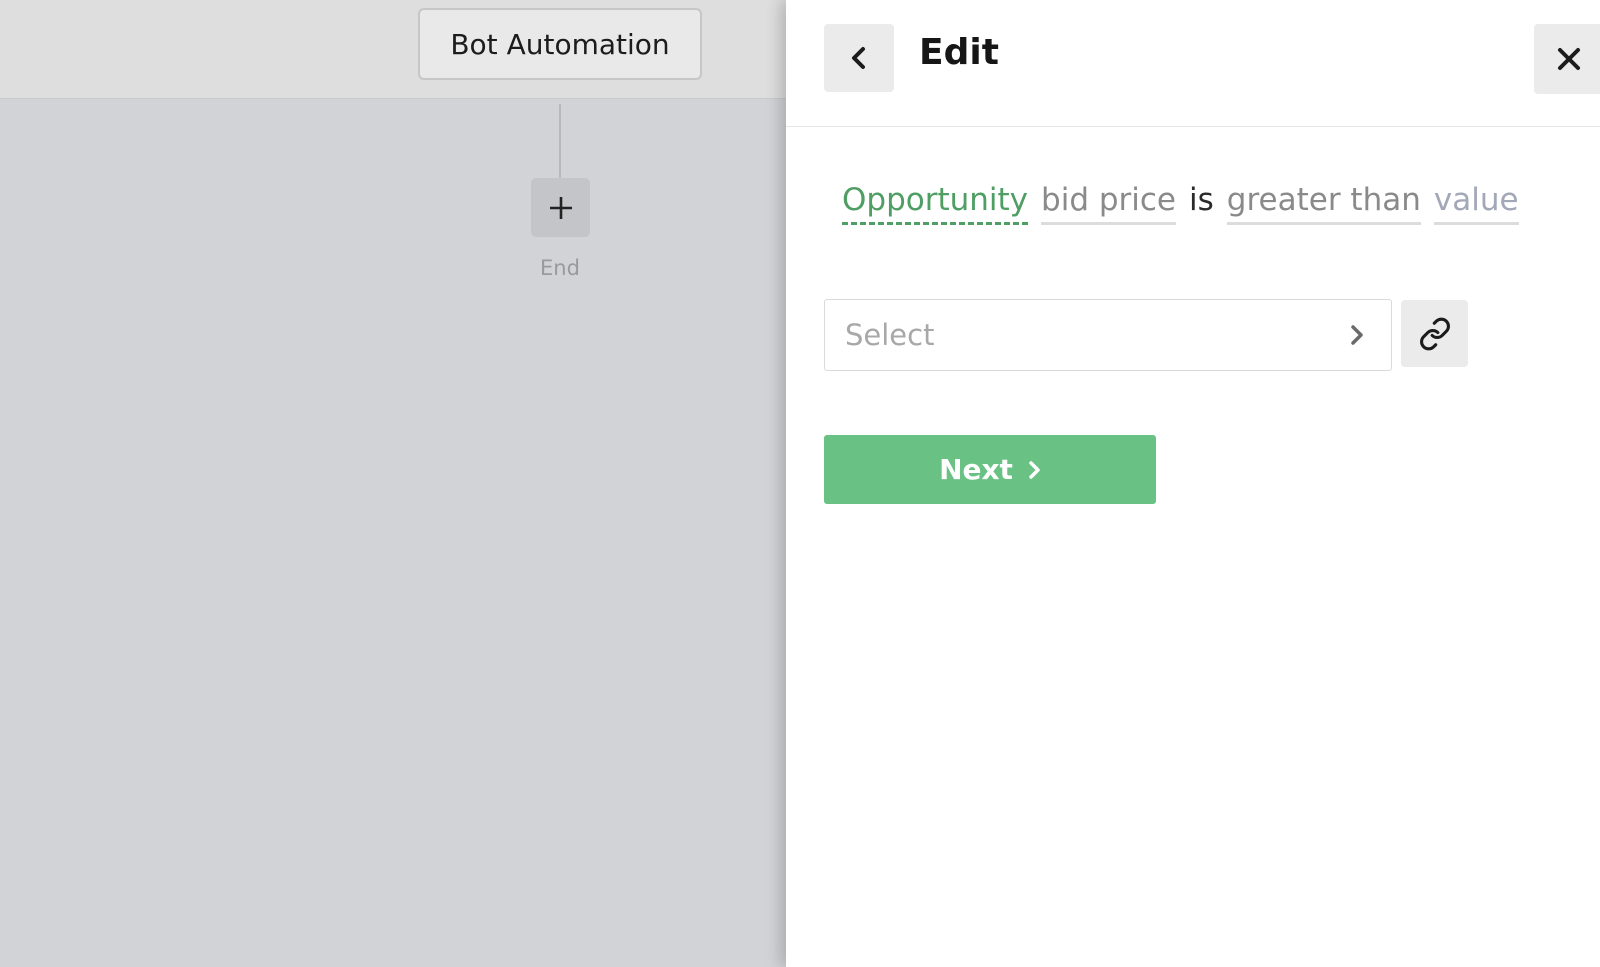 The height and width of the screenshot is (967, 1600). What do you see at coordinates (560, 268) in the screenshot?
I see `end-label: End` at bounding box center [560, 268].